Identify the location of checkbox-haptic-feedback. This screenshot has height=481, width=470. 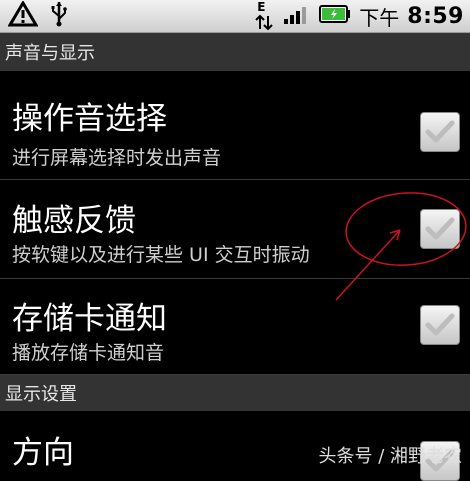
(440, 229).